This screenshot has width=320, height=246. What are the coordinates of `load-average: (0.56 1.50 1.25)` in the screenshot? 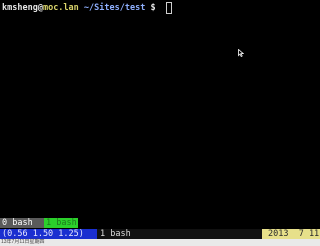 It's located at (48, 234).